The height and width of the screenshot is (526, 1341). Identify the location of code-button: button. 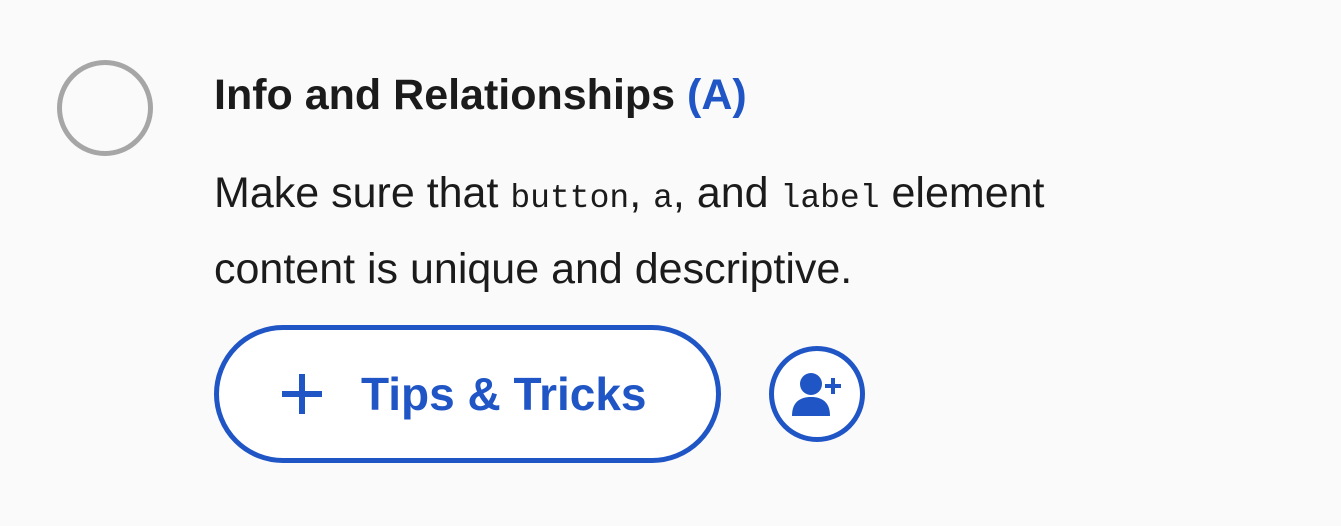
(570, 198).